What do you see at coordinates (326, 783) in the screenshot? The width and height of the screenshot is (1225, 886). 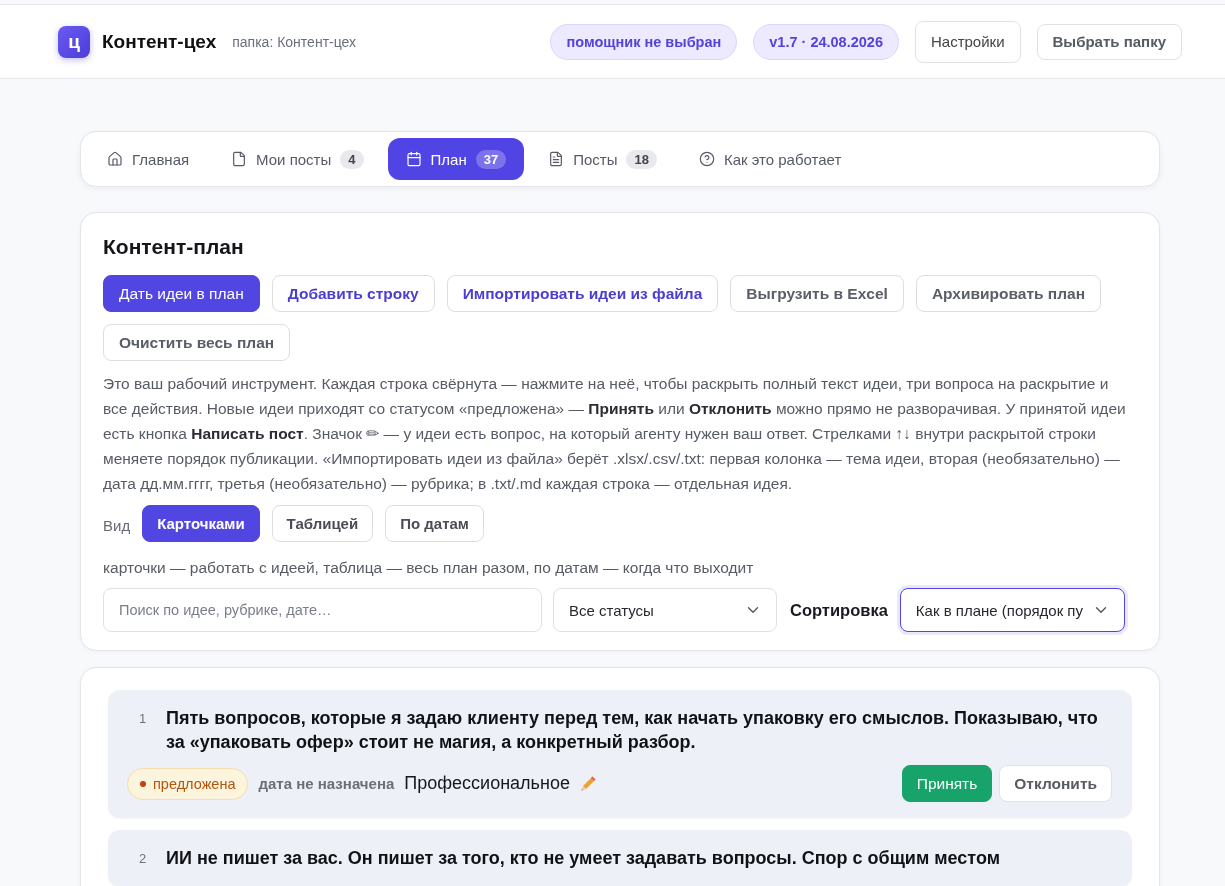 I see `idea-date: дата не назначена` at bounding box center [326, 783].